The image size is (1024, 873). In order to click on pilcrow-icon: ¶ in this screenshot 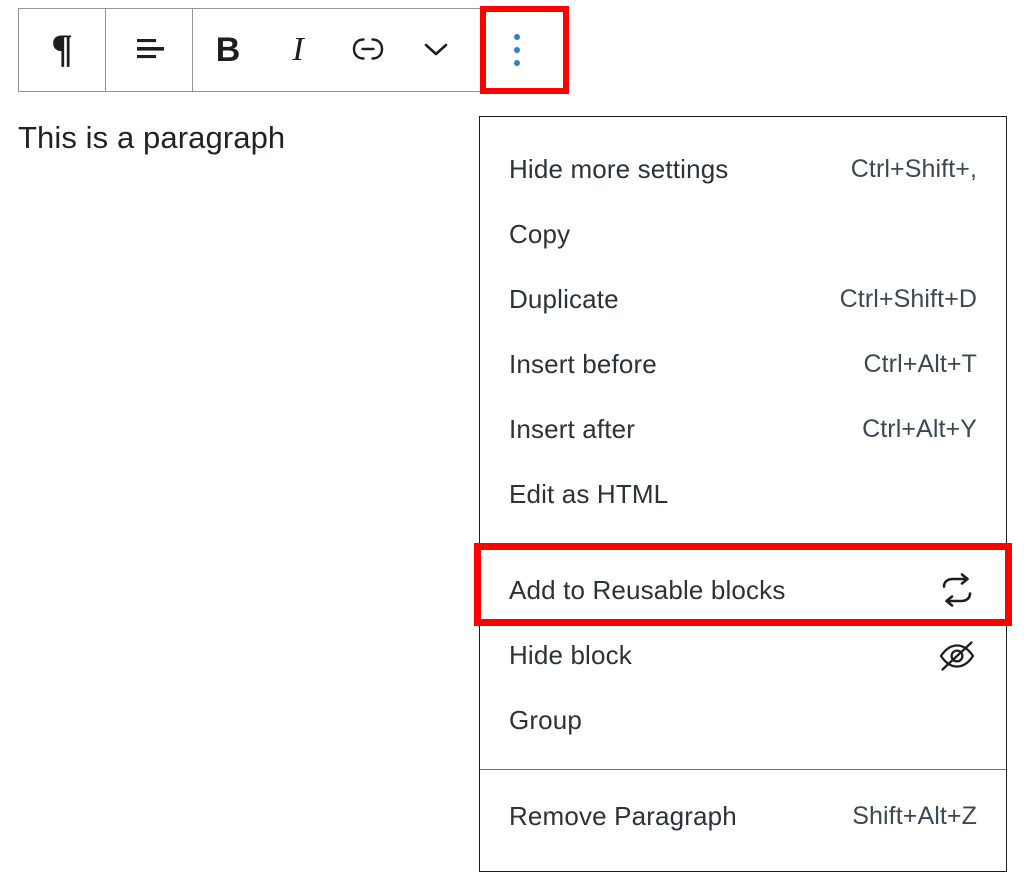, I will do `click(62, 48)`.